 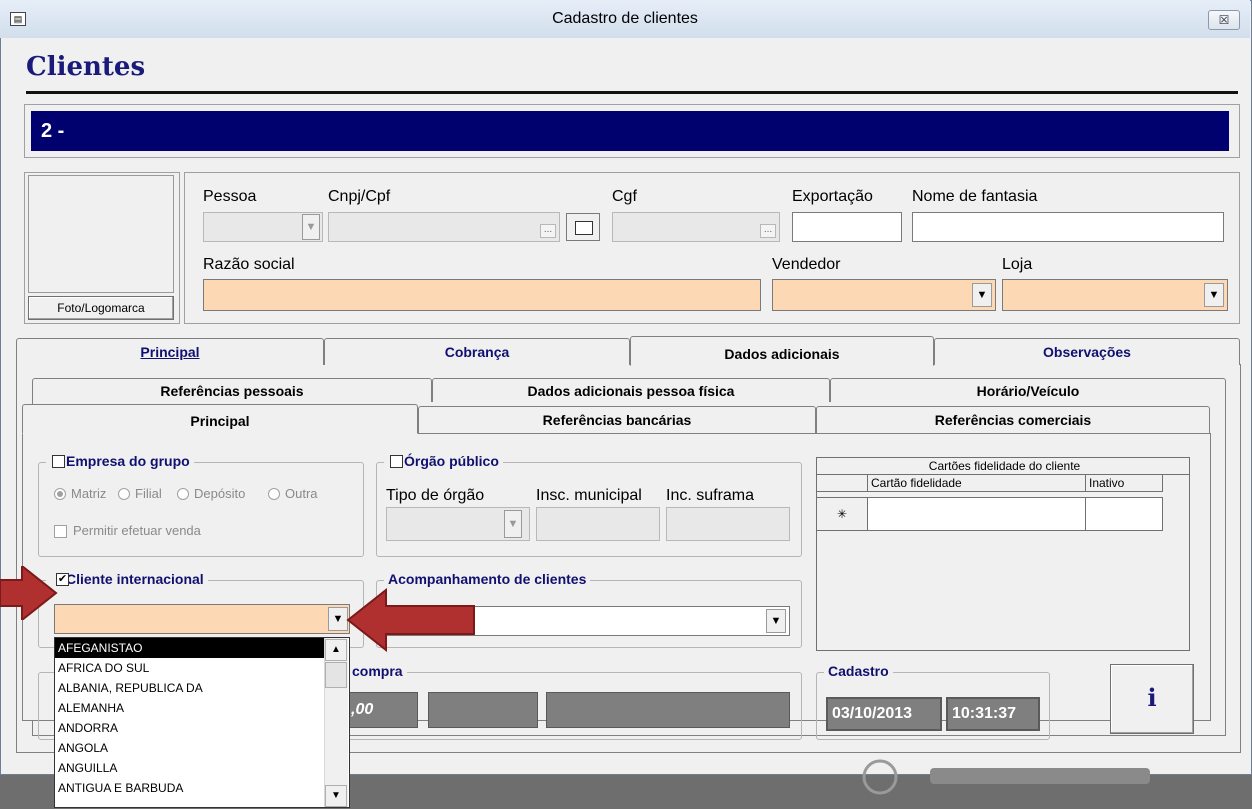 What do you see at coordinates (1013, 419) in the screenshot?
I see `subtab-referencias-comerciais: Referências comerciais` at bounding box center [1013, 419].